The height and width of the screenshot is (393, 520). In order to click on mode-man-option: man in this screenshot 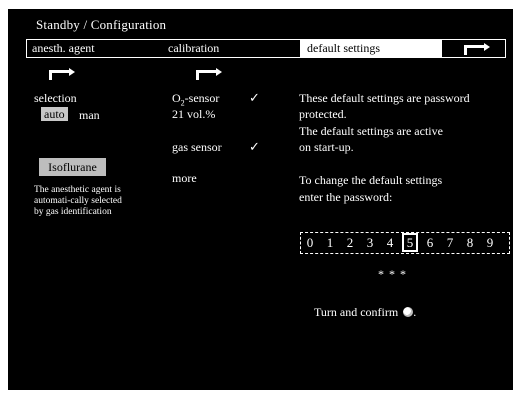, I will do `click(89, 115)`.